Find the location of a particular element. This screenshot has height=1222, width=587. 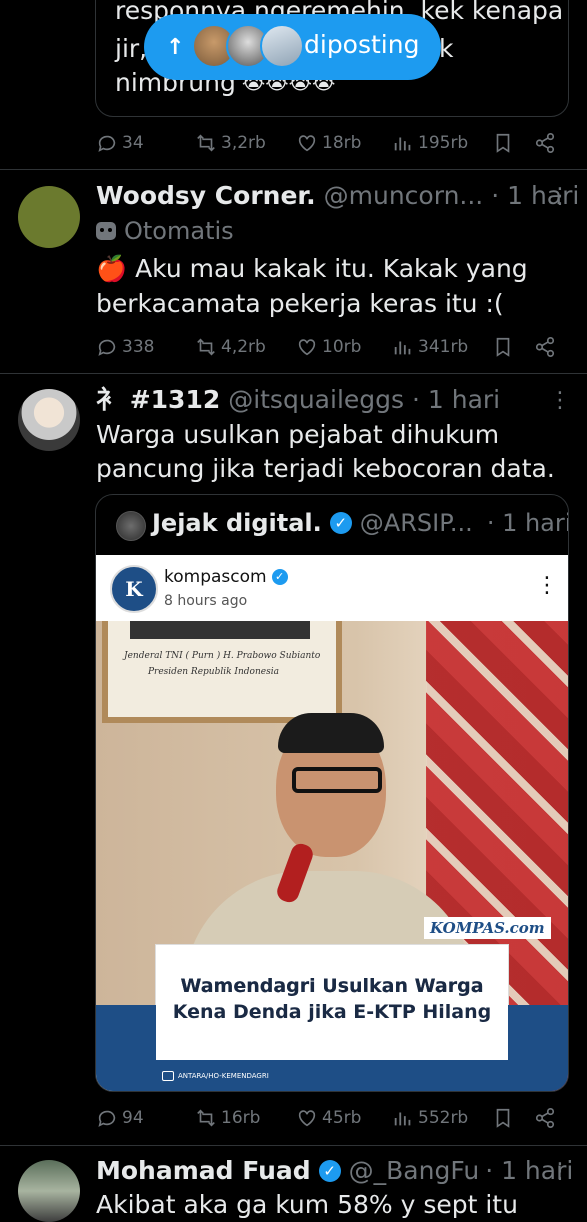

author-name: Woodsy Corner. is located at coordinates (206, 195).